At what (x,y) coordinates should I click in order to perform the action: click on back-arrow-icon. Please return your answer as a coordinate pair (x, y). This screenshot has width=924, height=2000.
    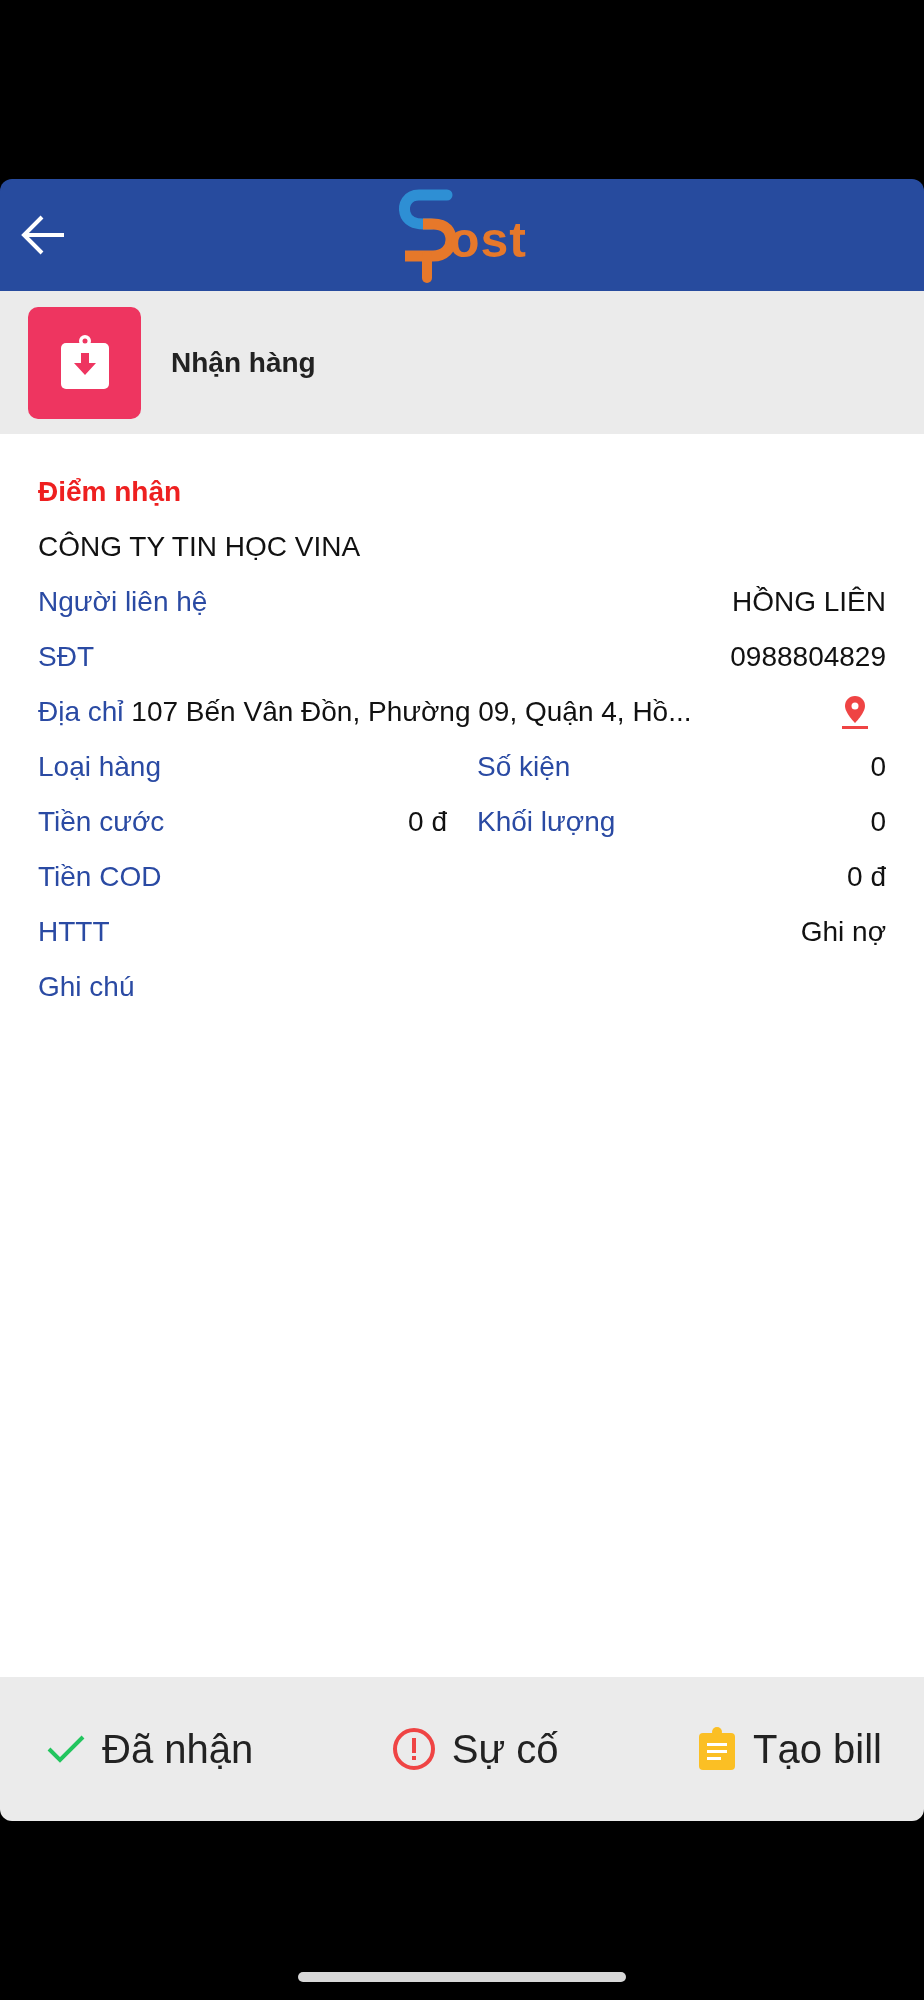
    Looking at the image, I should click on (43, 235).